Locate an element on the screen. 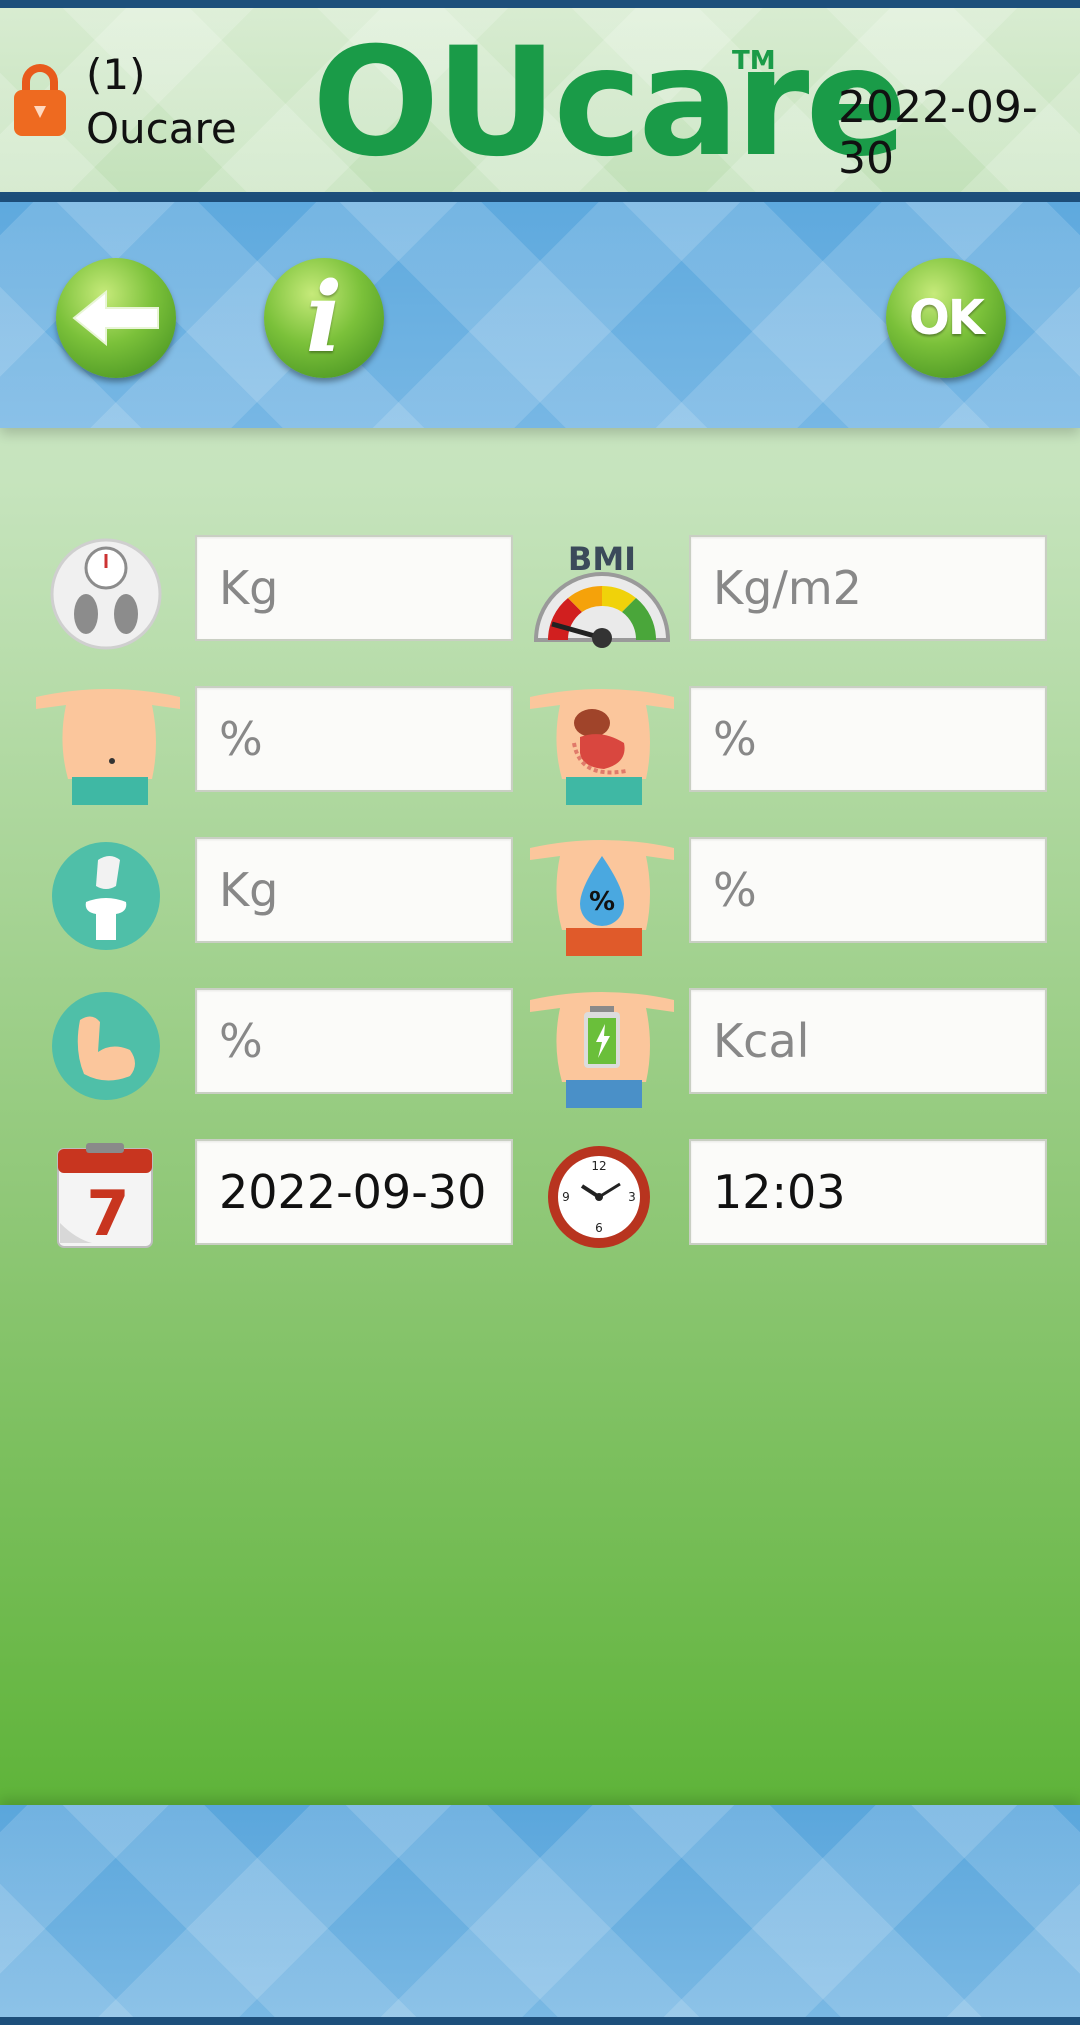  arrow-left-icon is located at coordinates (115, 318).